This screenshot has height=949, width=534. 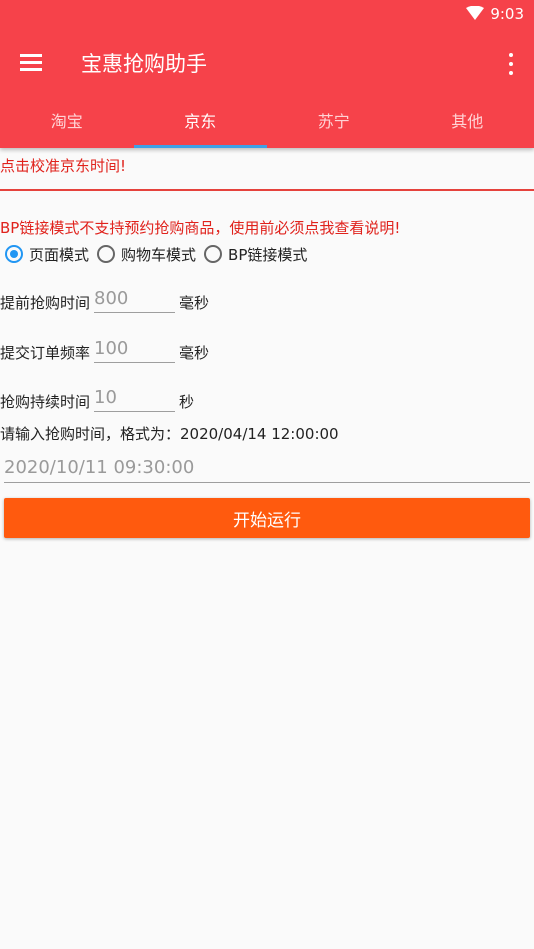 What do you see at coordinates (45, 353) in the screenshot?
I see `submit-frequency-label: 提交订单频率` at bounding box center [45, 353].